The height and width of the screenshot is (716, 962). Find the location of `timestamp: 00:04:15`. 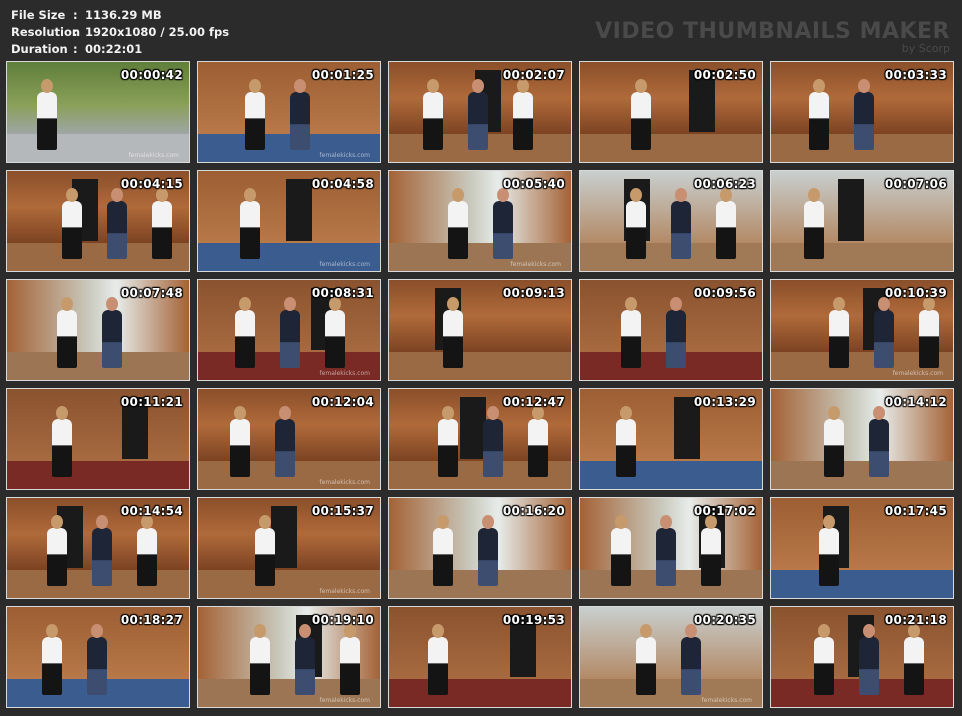

timestamp: 00:04:15 is located at coordinates (151, 184).